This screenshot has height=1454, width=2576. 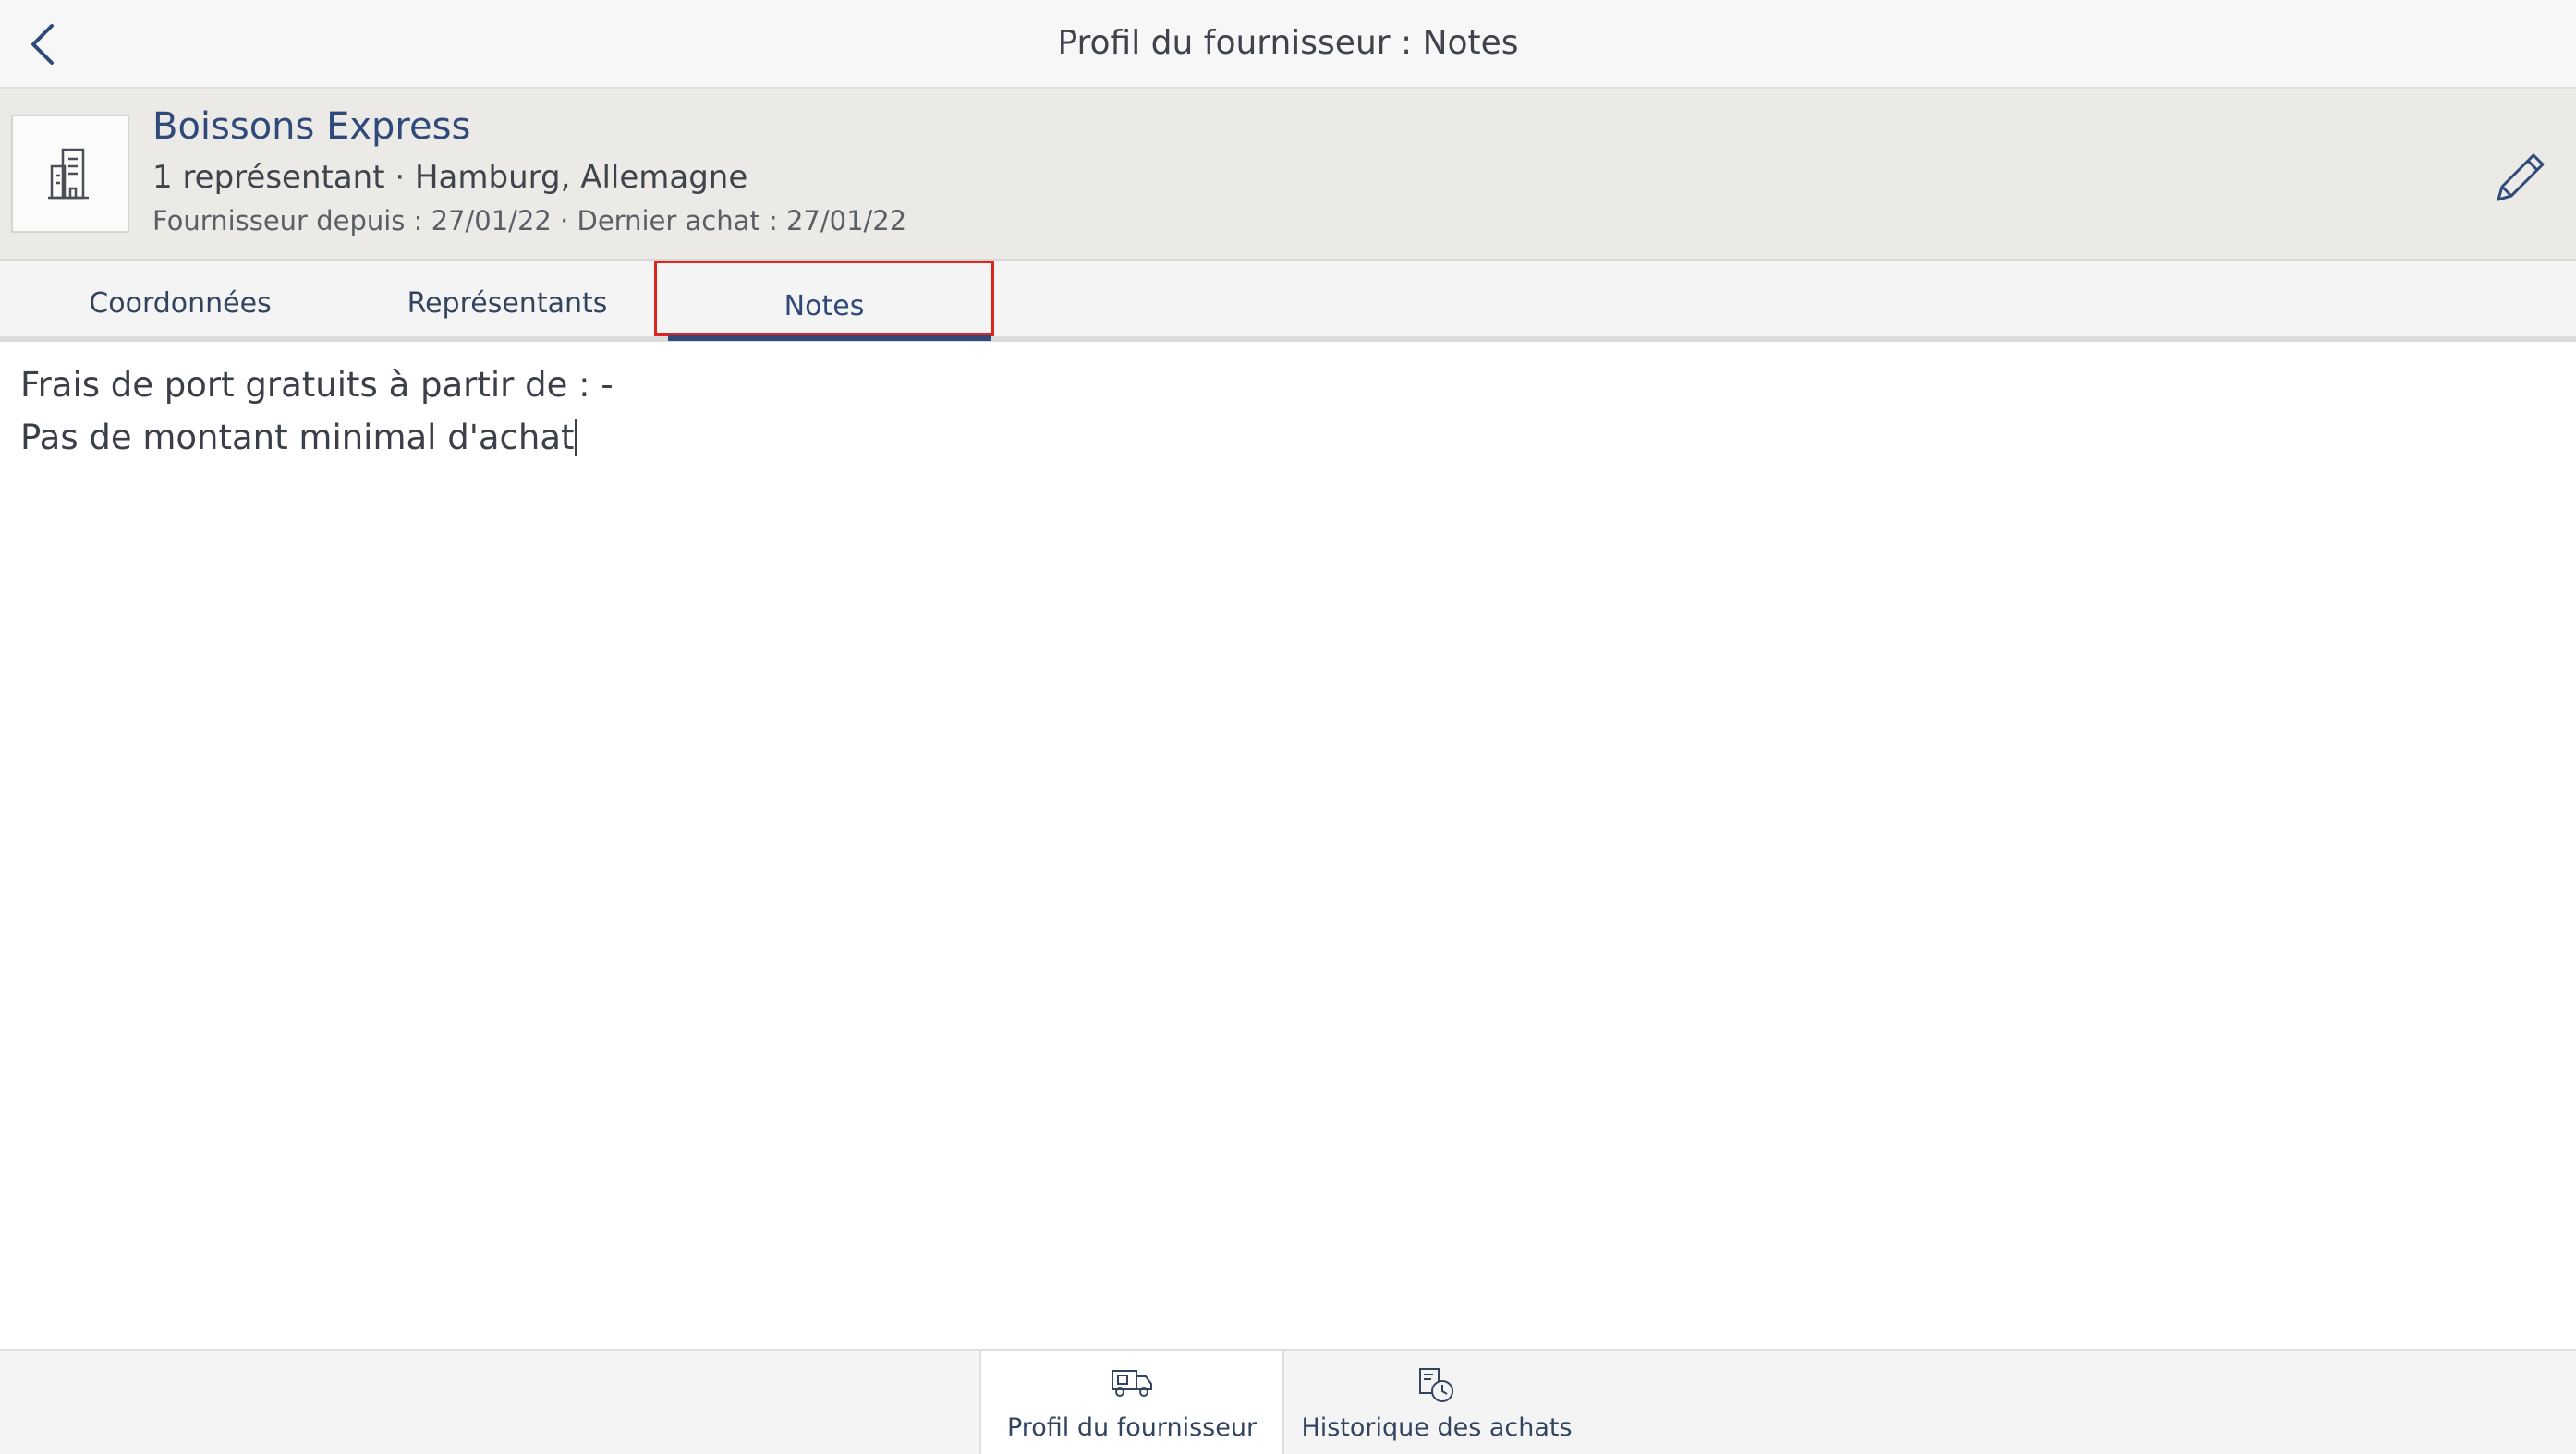 I want to click on bottom-tab-purchase-history: Historique des achats, so click(x=1436, y=1403).